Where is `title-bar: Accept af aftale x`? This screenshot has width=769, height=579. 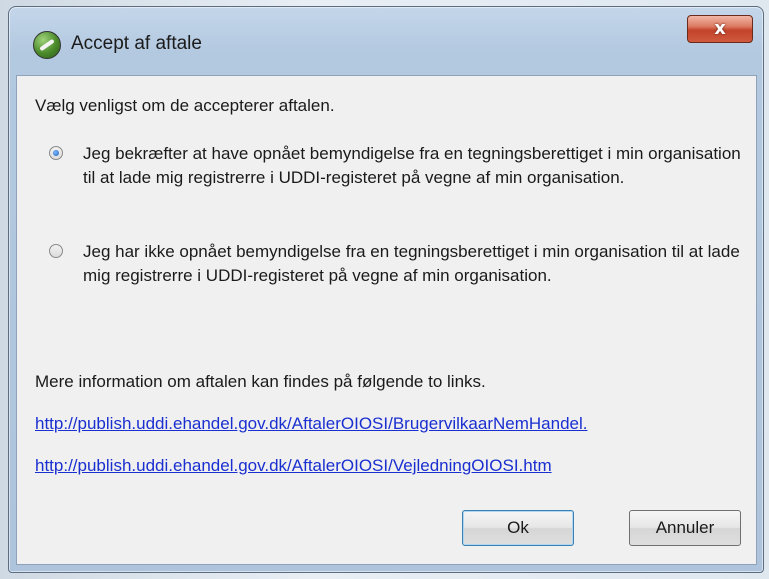 title-bar: Accept af aftale x is located at coordinates (386, 41).